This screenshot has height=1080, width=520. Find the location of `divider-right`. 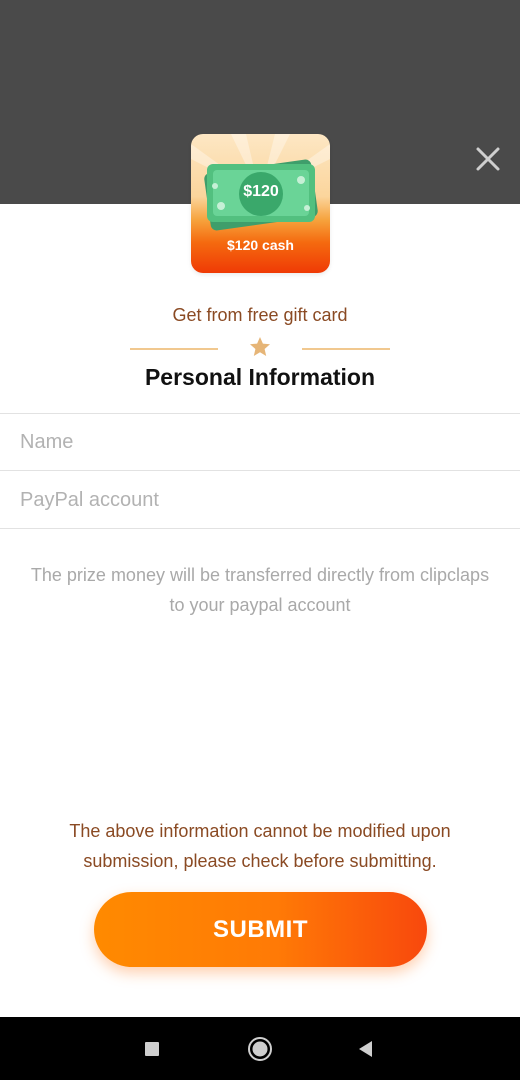

divider-right is located at coordinates (346, 349).